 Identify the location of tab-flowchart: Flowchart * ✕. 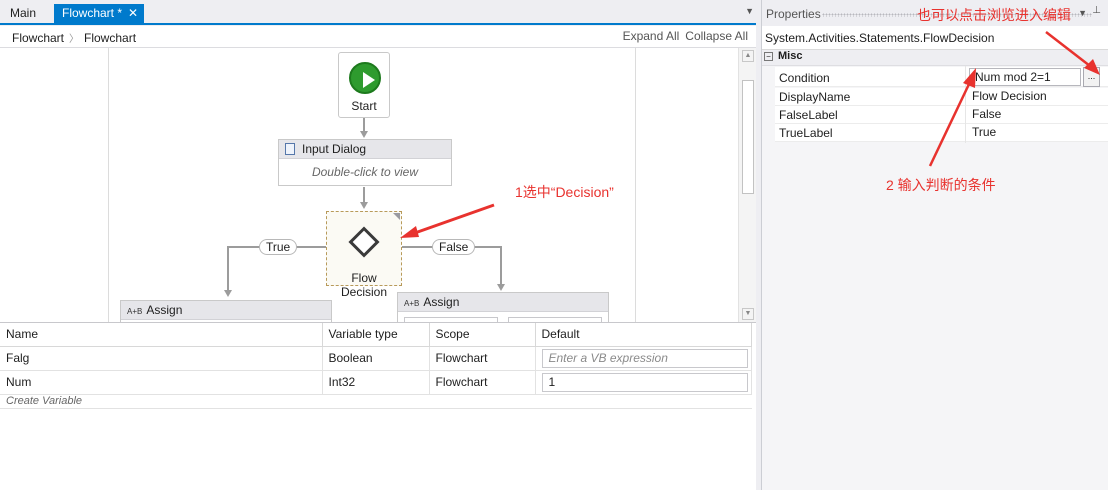
(99, 13).